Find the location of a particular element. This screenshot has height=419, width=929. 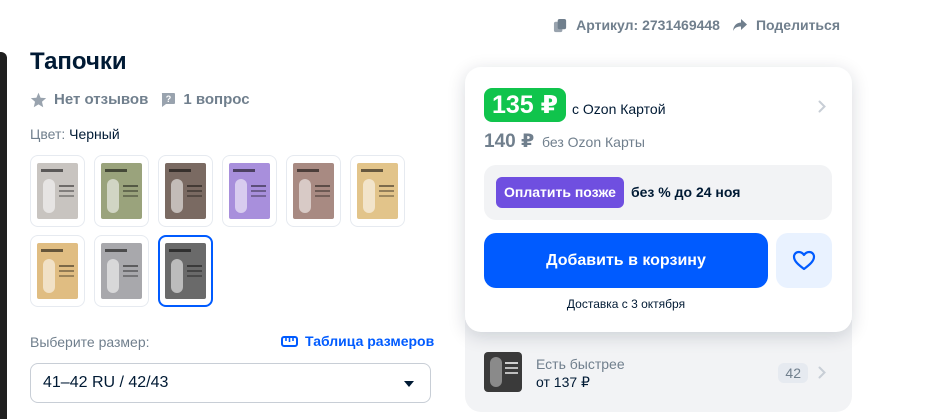

share-icon is located at coordinates (739, 25).